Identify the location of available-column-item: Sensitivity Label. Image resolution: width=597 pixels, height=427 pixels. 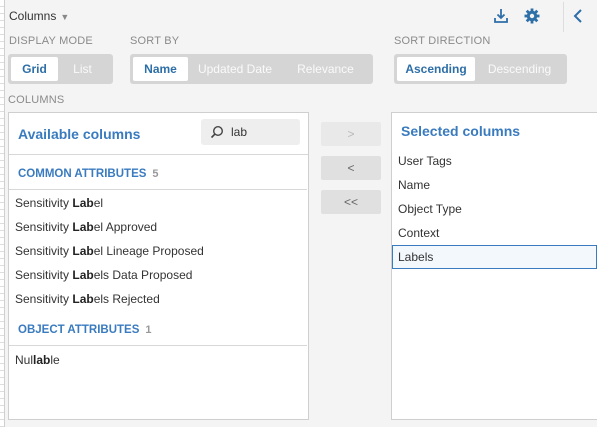
(59, 203).